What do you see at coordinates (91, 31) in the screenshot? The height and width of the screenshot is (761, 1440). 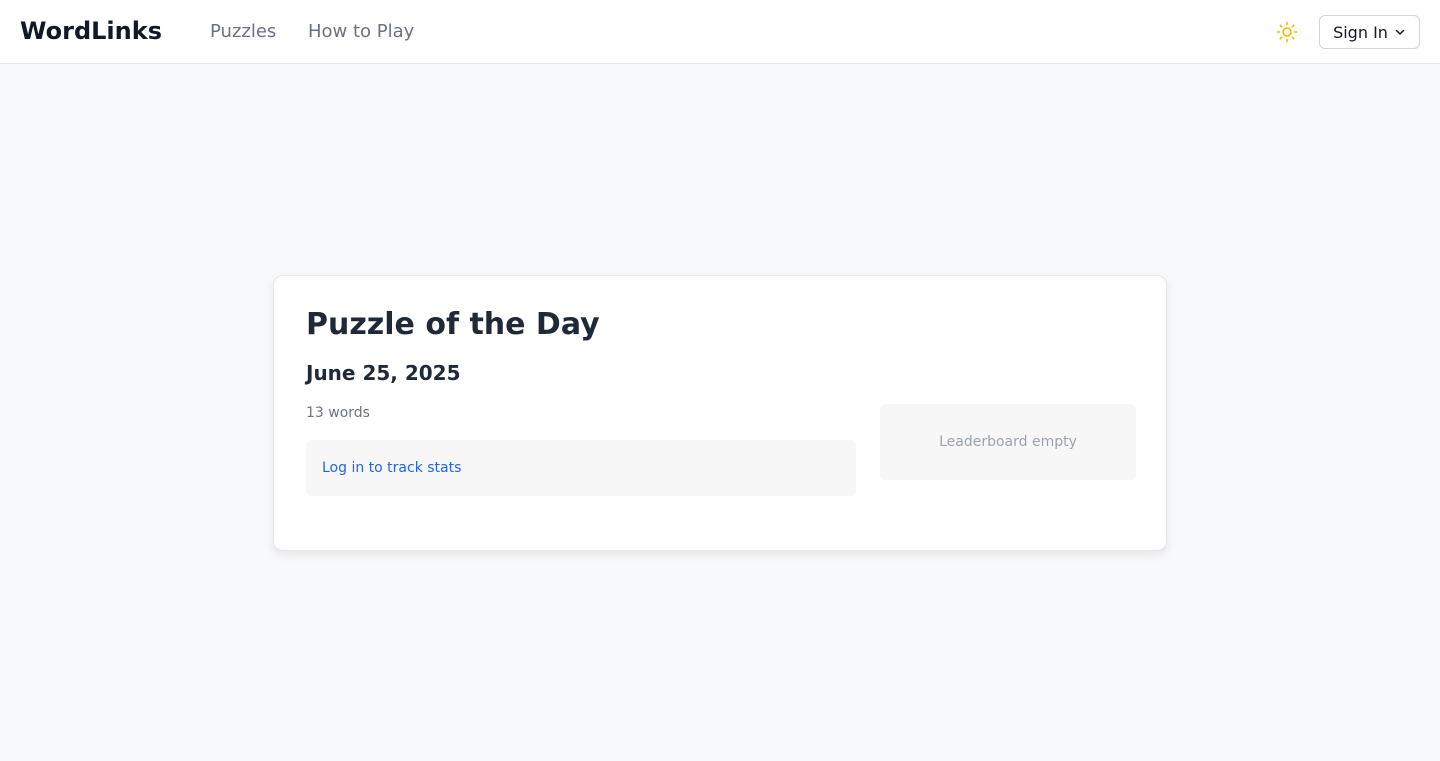 I see `site-logo: WordLinks` at bounding box center [91, 31].